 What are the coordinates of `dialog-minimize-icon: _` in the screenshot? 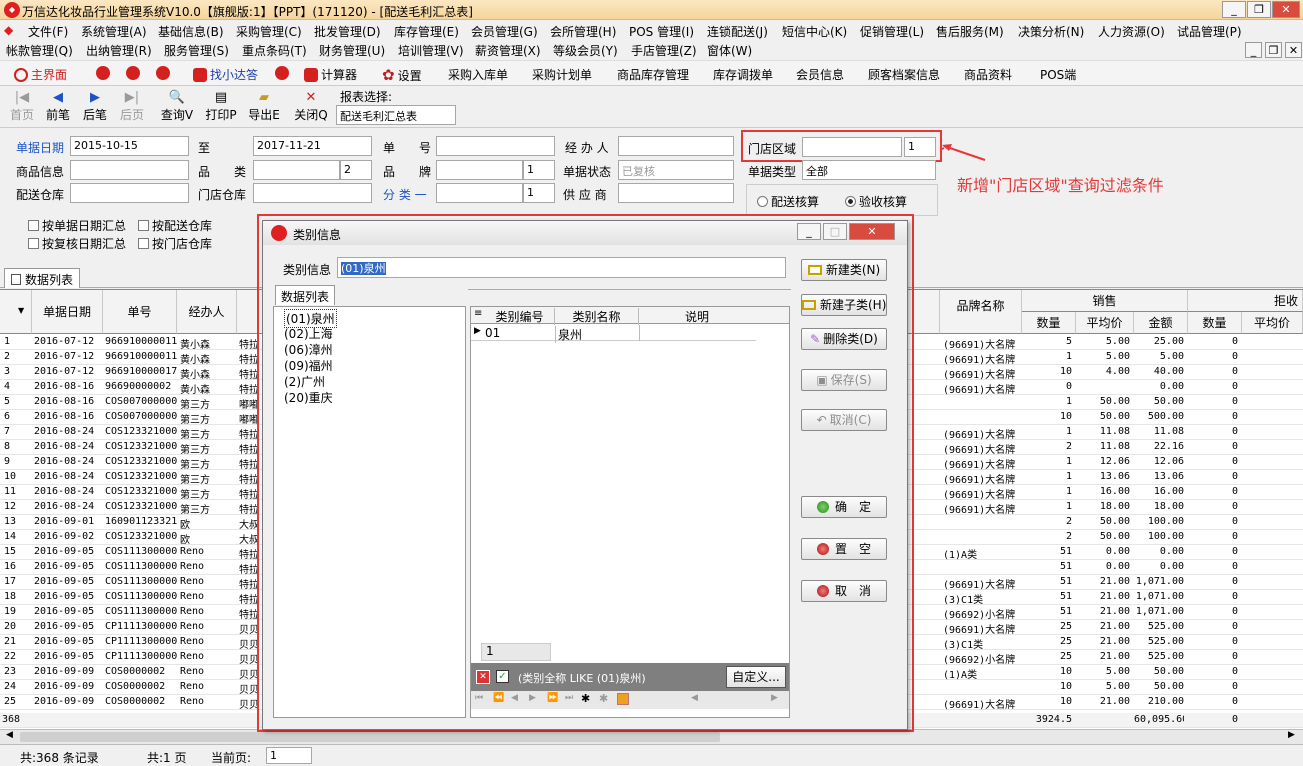 It's located at (809, 231).